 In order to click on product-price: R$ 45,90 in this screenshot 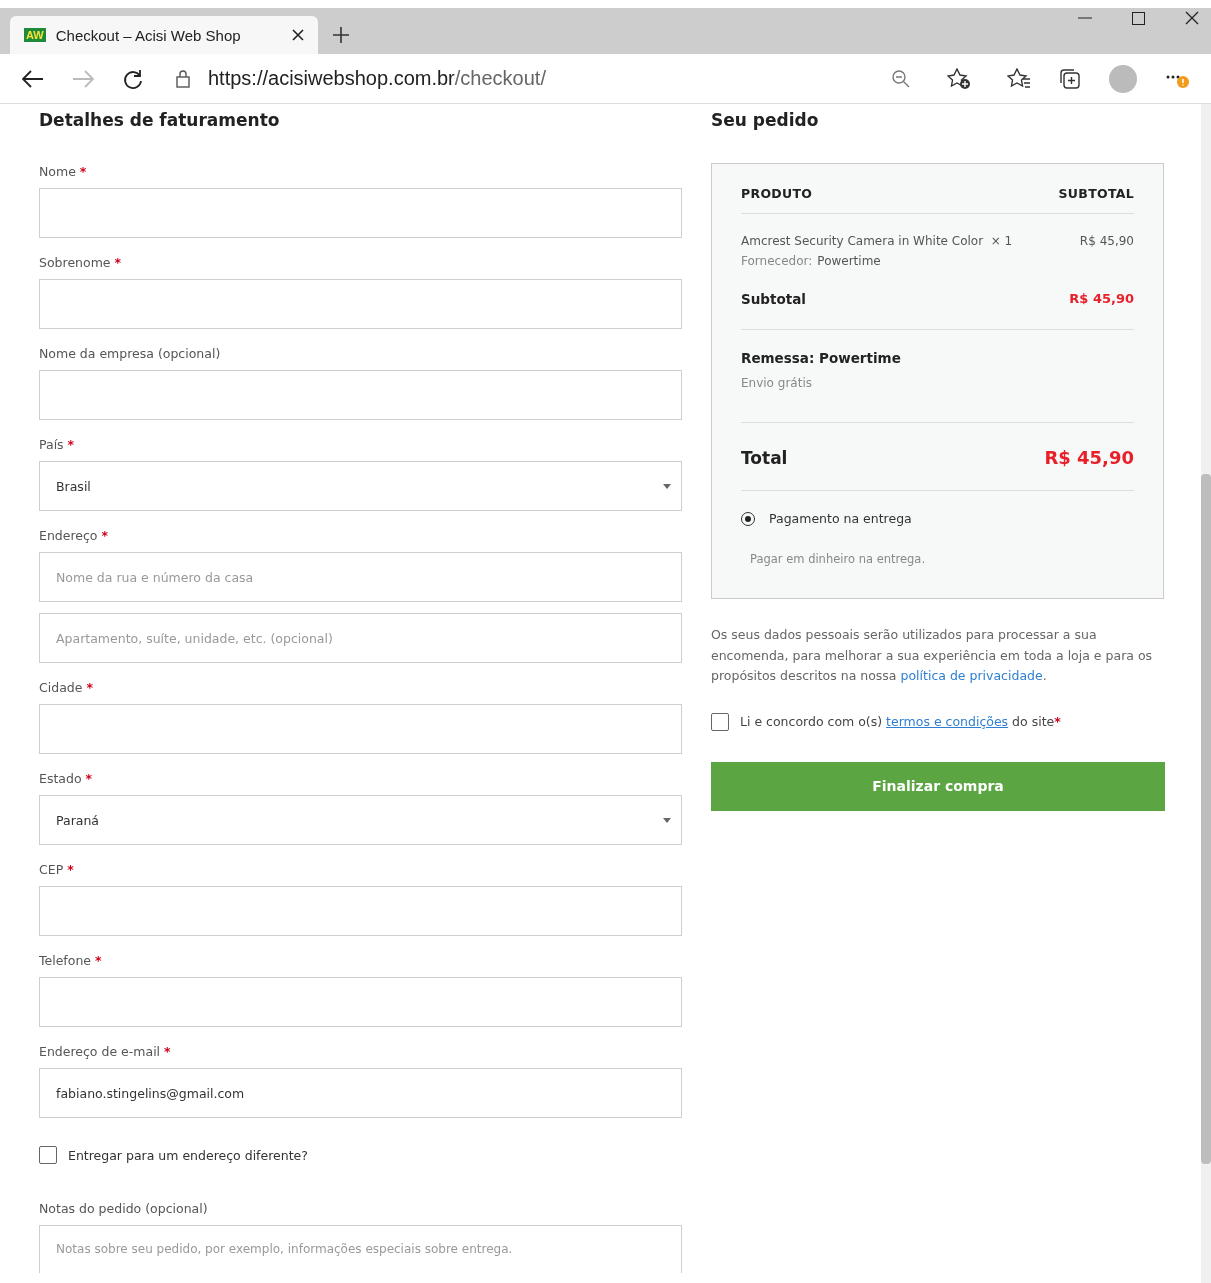, I will do `click(1106, 241)`.